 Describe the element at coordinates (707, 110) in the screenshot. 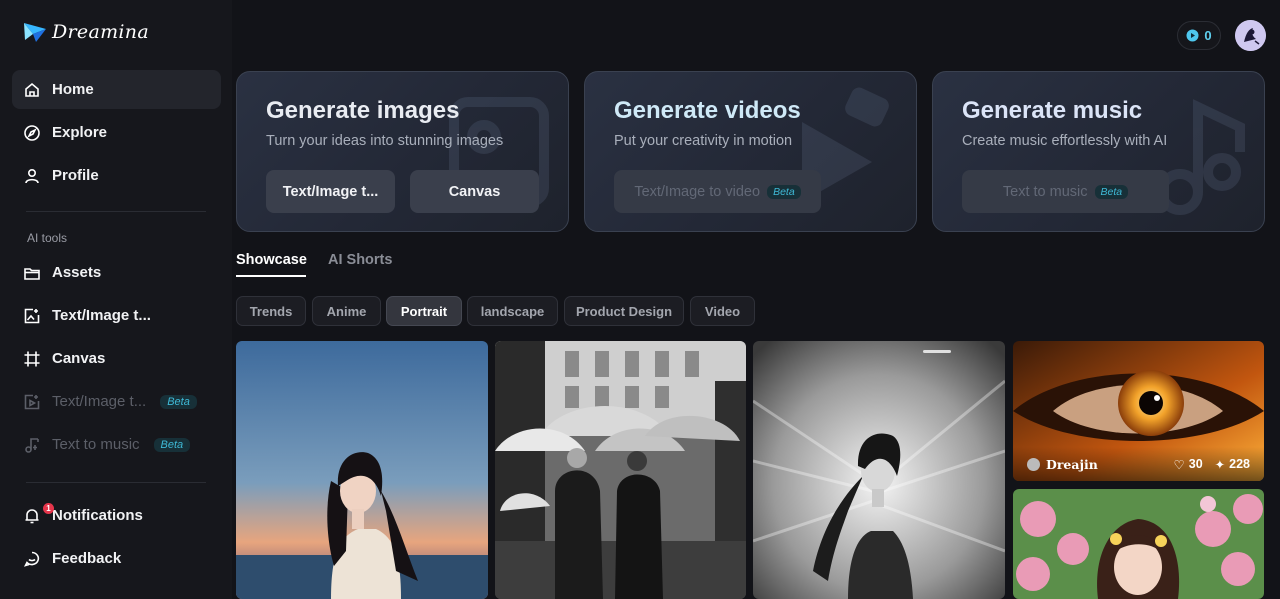

I see `card-title: Generate videos` at that location.